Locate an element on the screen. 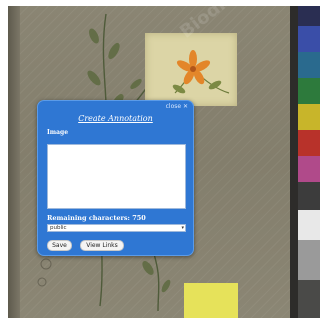  yellow-annotation-marker is located at coordinates (211, 300).